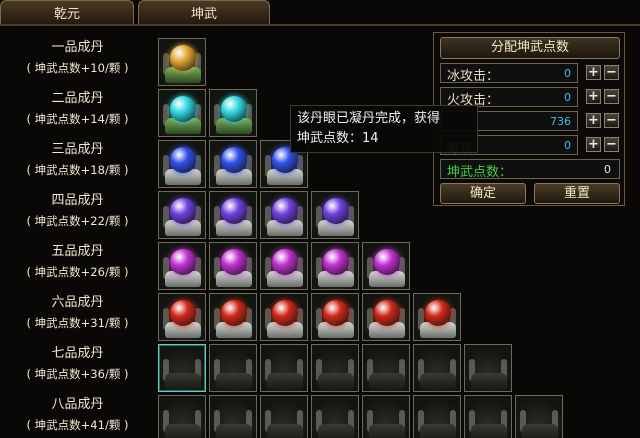 The width and height of the screenshot is (640, 438). What do you see at coordinates (77, 374) in the screenshot?
I see `pill-grade-points: ( 坤武点数+36/颗 )` at bounding box center [77, 374].